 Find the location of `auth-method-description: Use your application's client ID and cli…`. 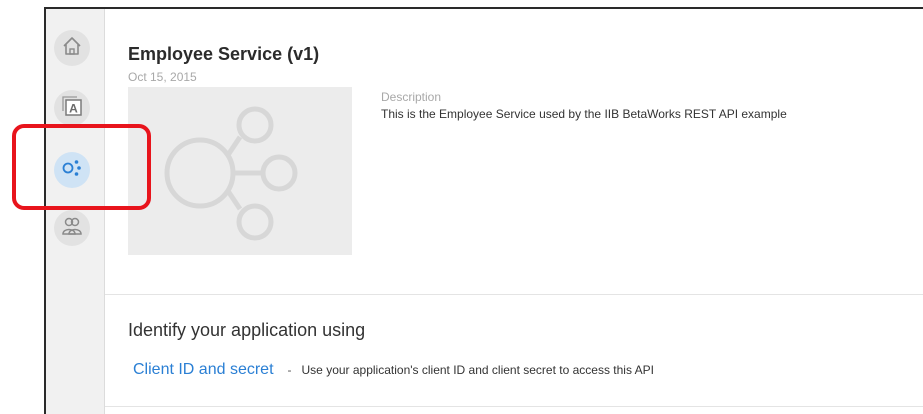

auth-method-description: Use your application's client ID and cli… is located at coordinates (477, 370).